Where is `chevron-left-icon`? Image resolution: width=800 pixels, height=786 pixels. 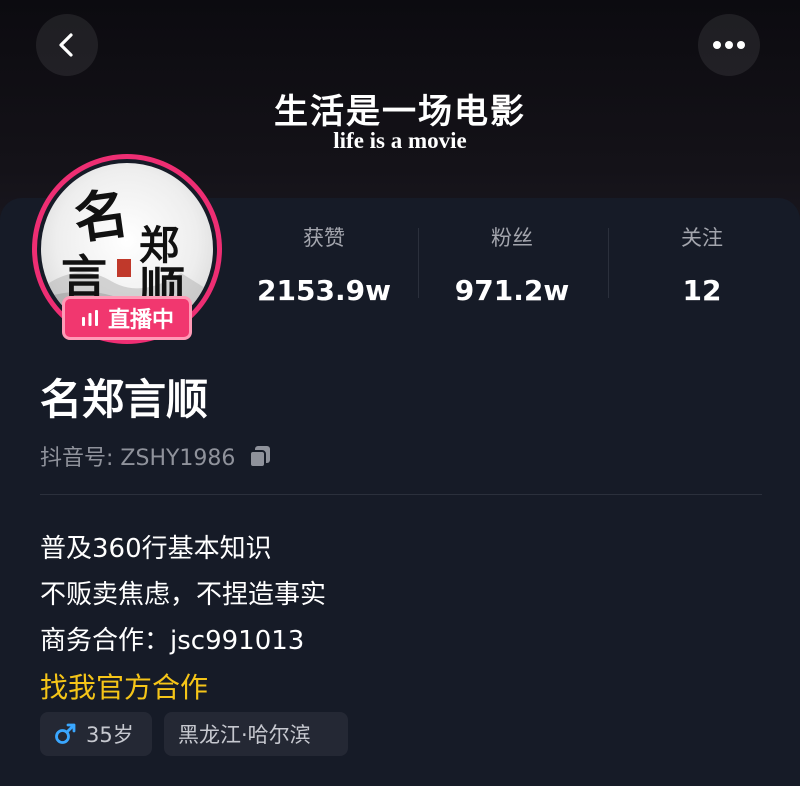
chevron-left-icon is located at coordinates (66, 45).